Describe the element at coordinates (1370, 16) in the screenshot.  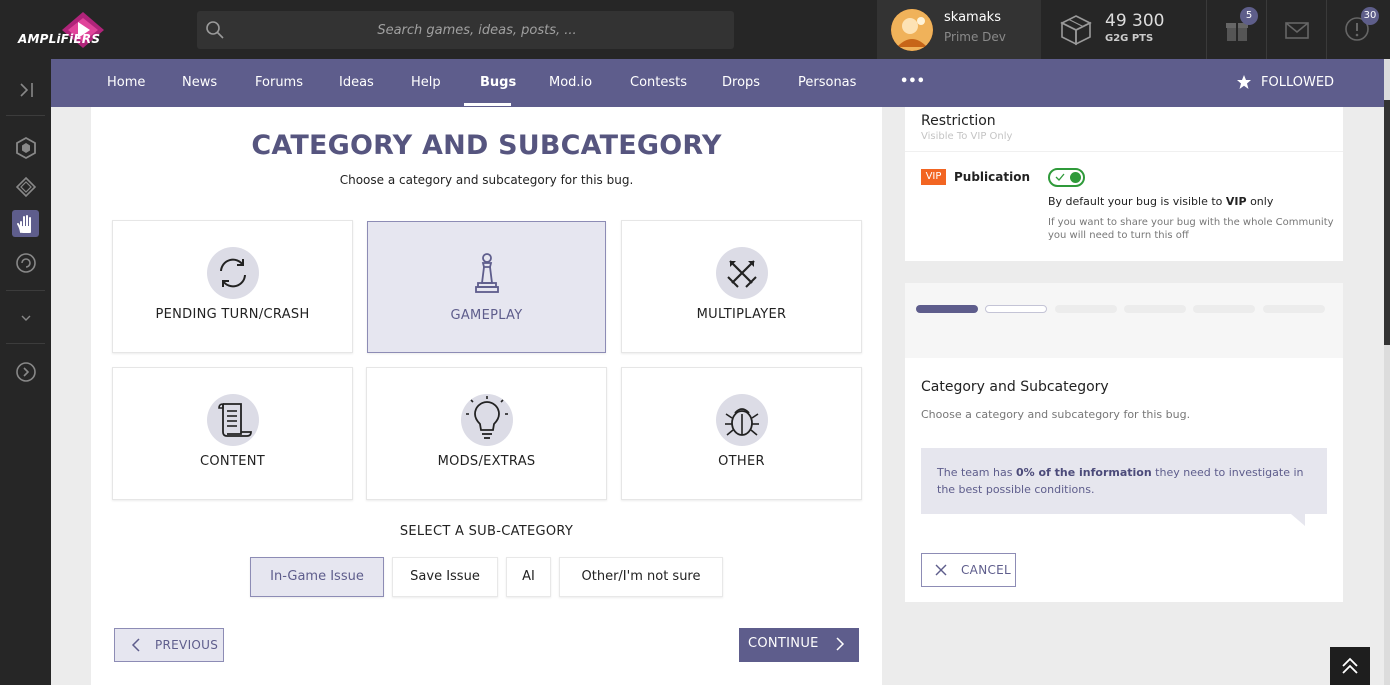
I see `notifications-badge: 30` at that location.